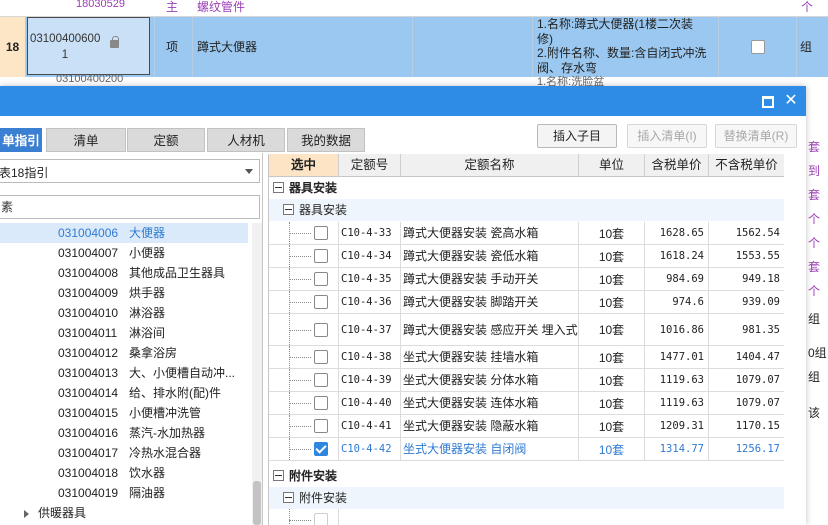 This screenshot has width=828, height=525. What do you see at coordinates (527, 426) in the screenshot?
I see `table-row: C10-4-41 坐式大便器安装 隐蔽水箱 10套 1209.31 1170.15` at bounding box center [527, 426].